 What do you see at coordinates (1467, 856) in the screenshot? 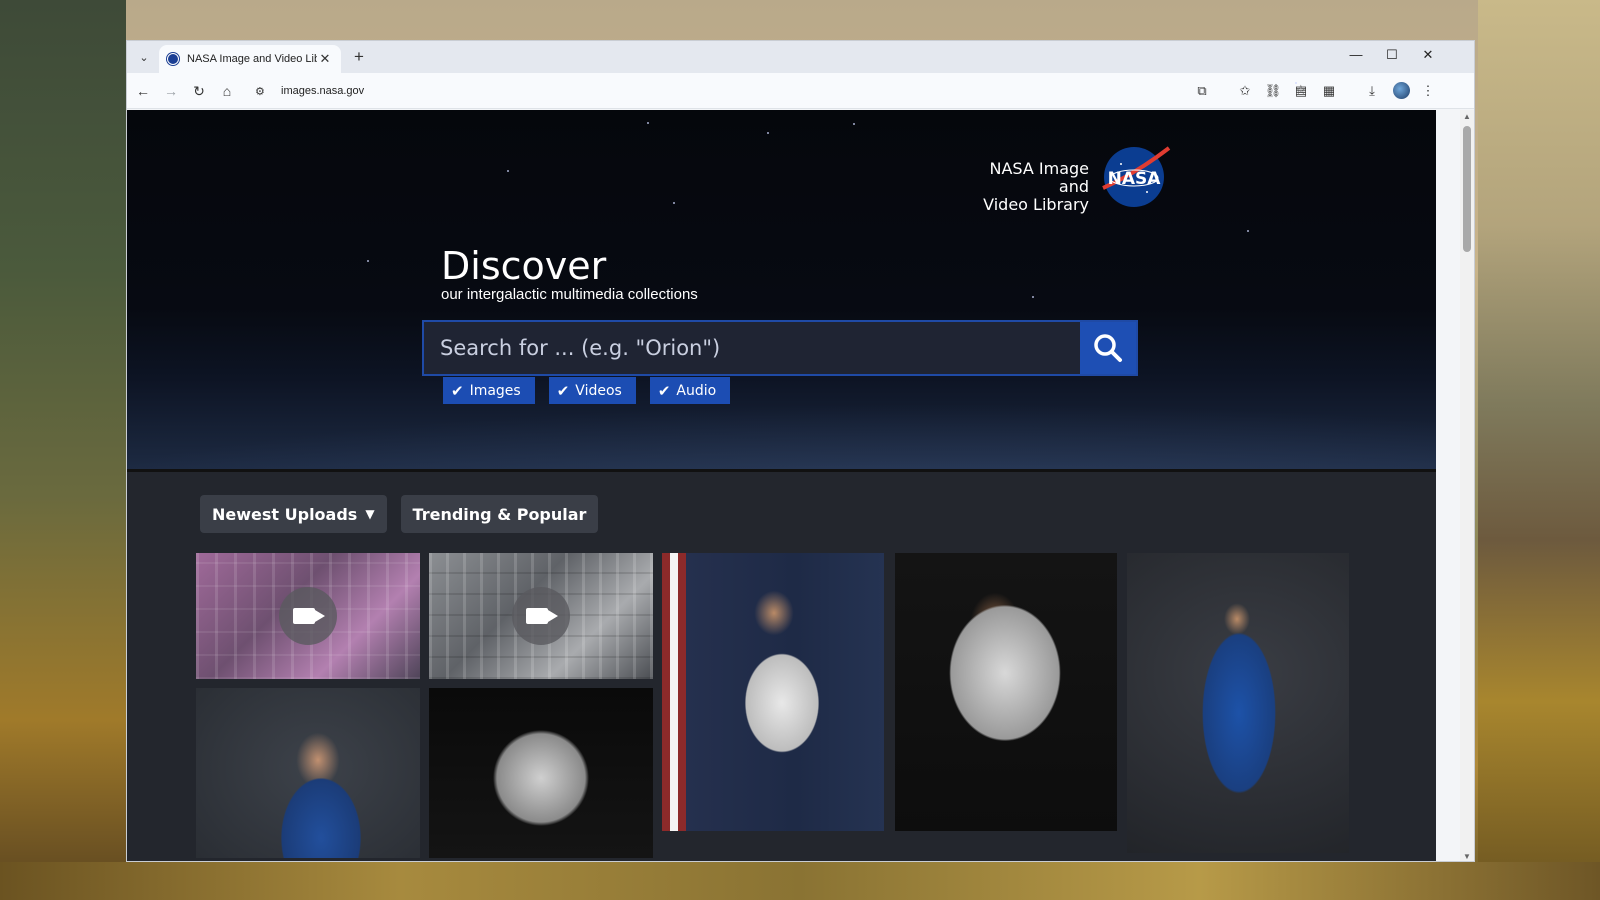
I see `scroll-down-icon: ▼` at bounding box center [1467, 856].